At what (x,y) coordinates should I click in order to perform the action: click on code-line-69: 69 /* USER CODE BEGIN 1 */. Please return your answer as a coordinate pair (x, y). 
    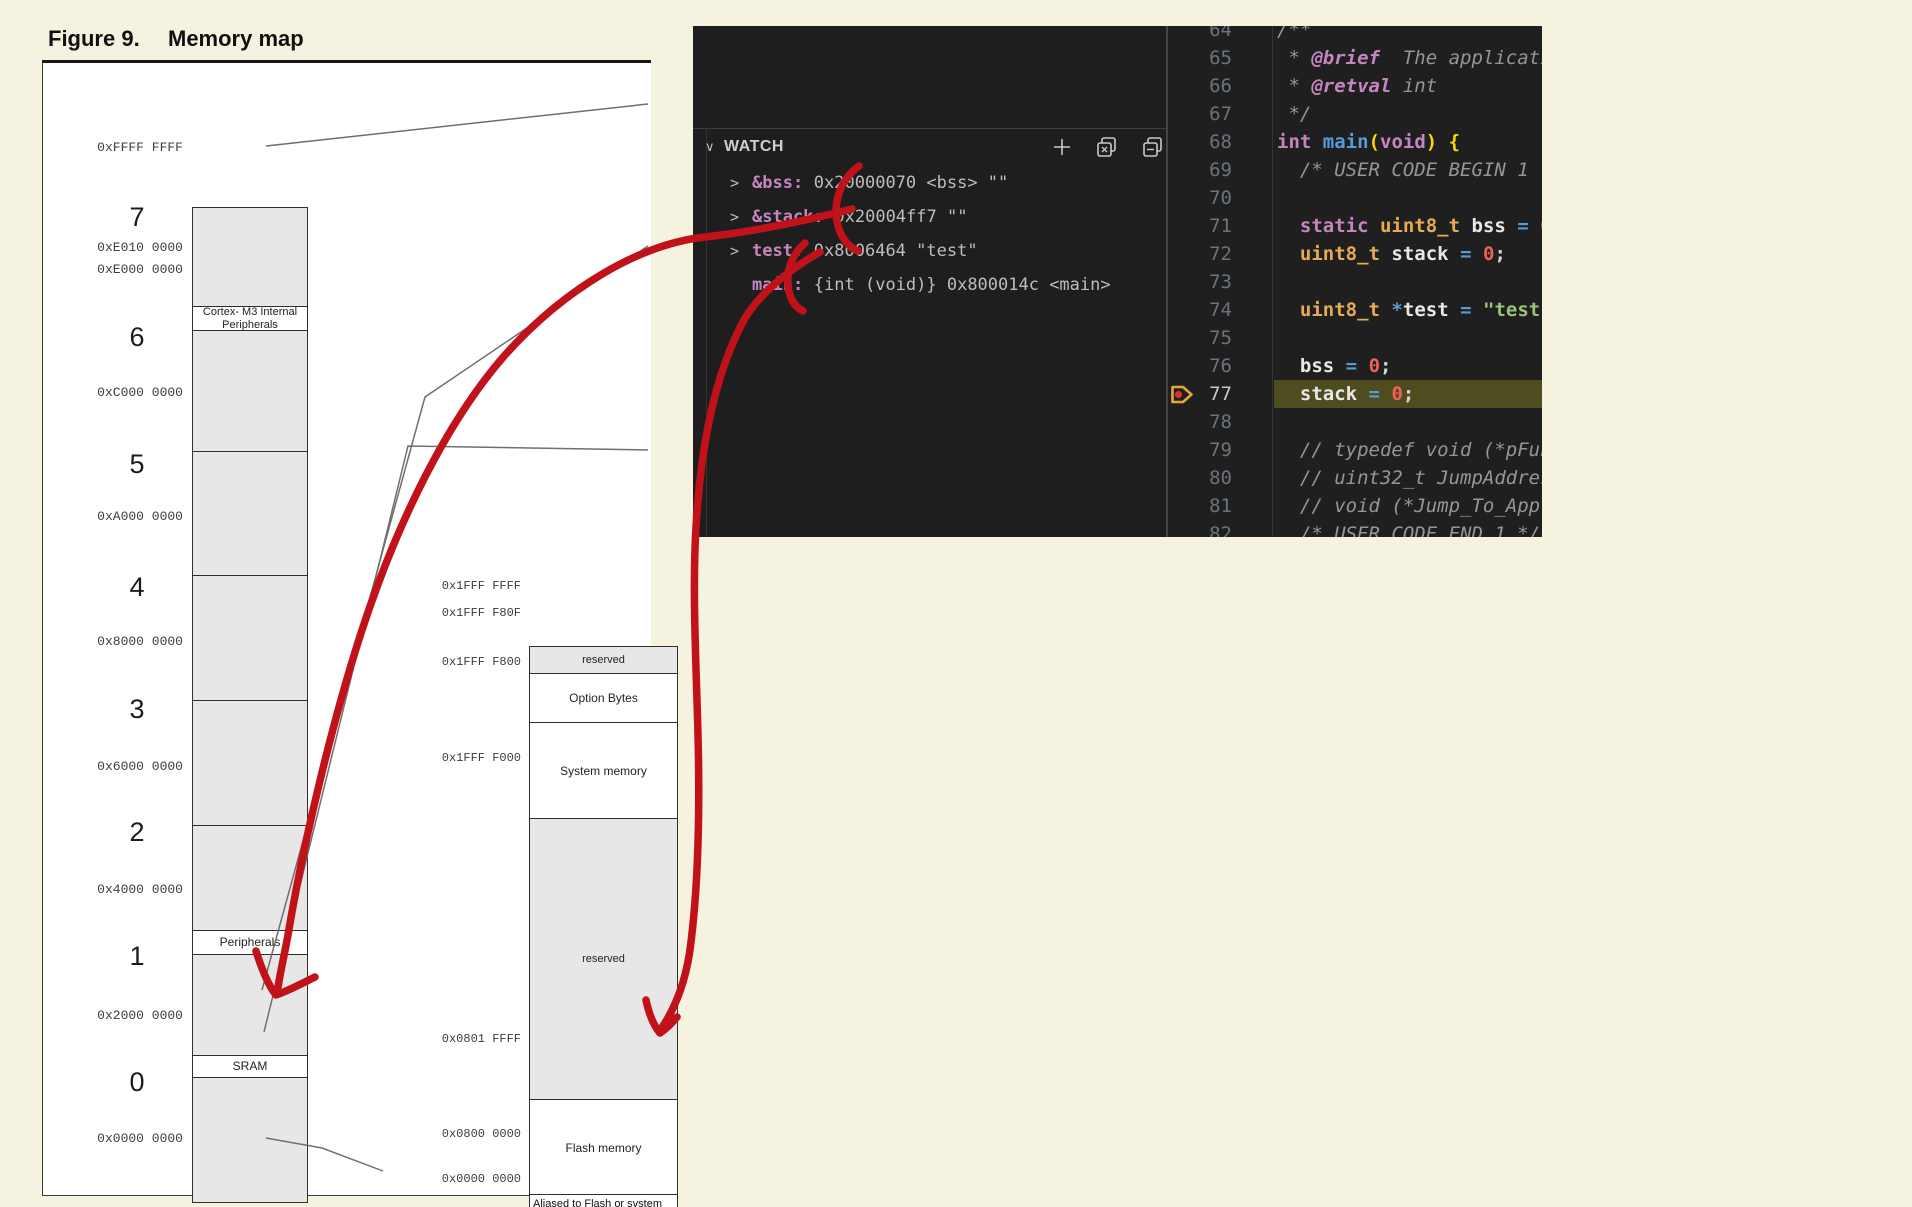
    Looking at the image, I should click on (1355, 170).